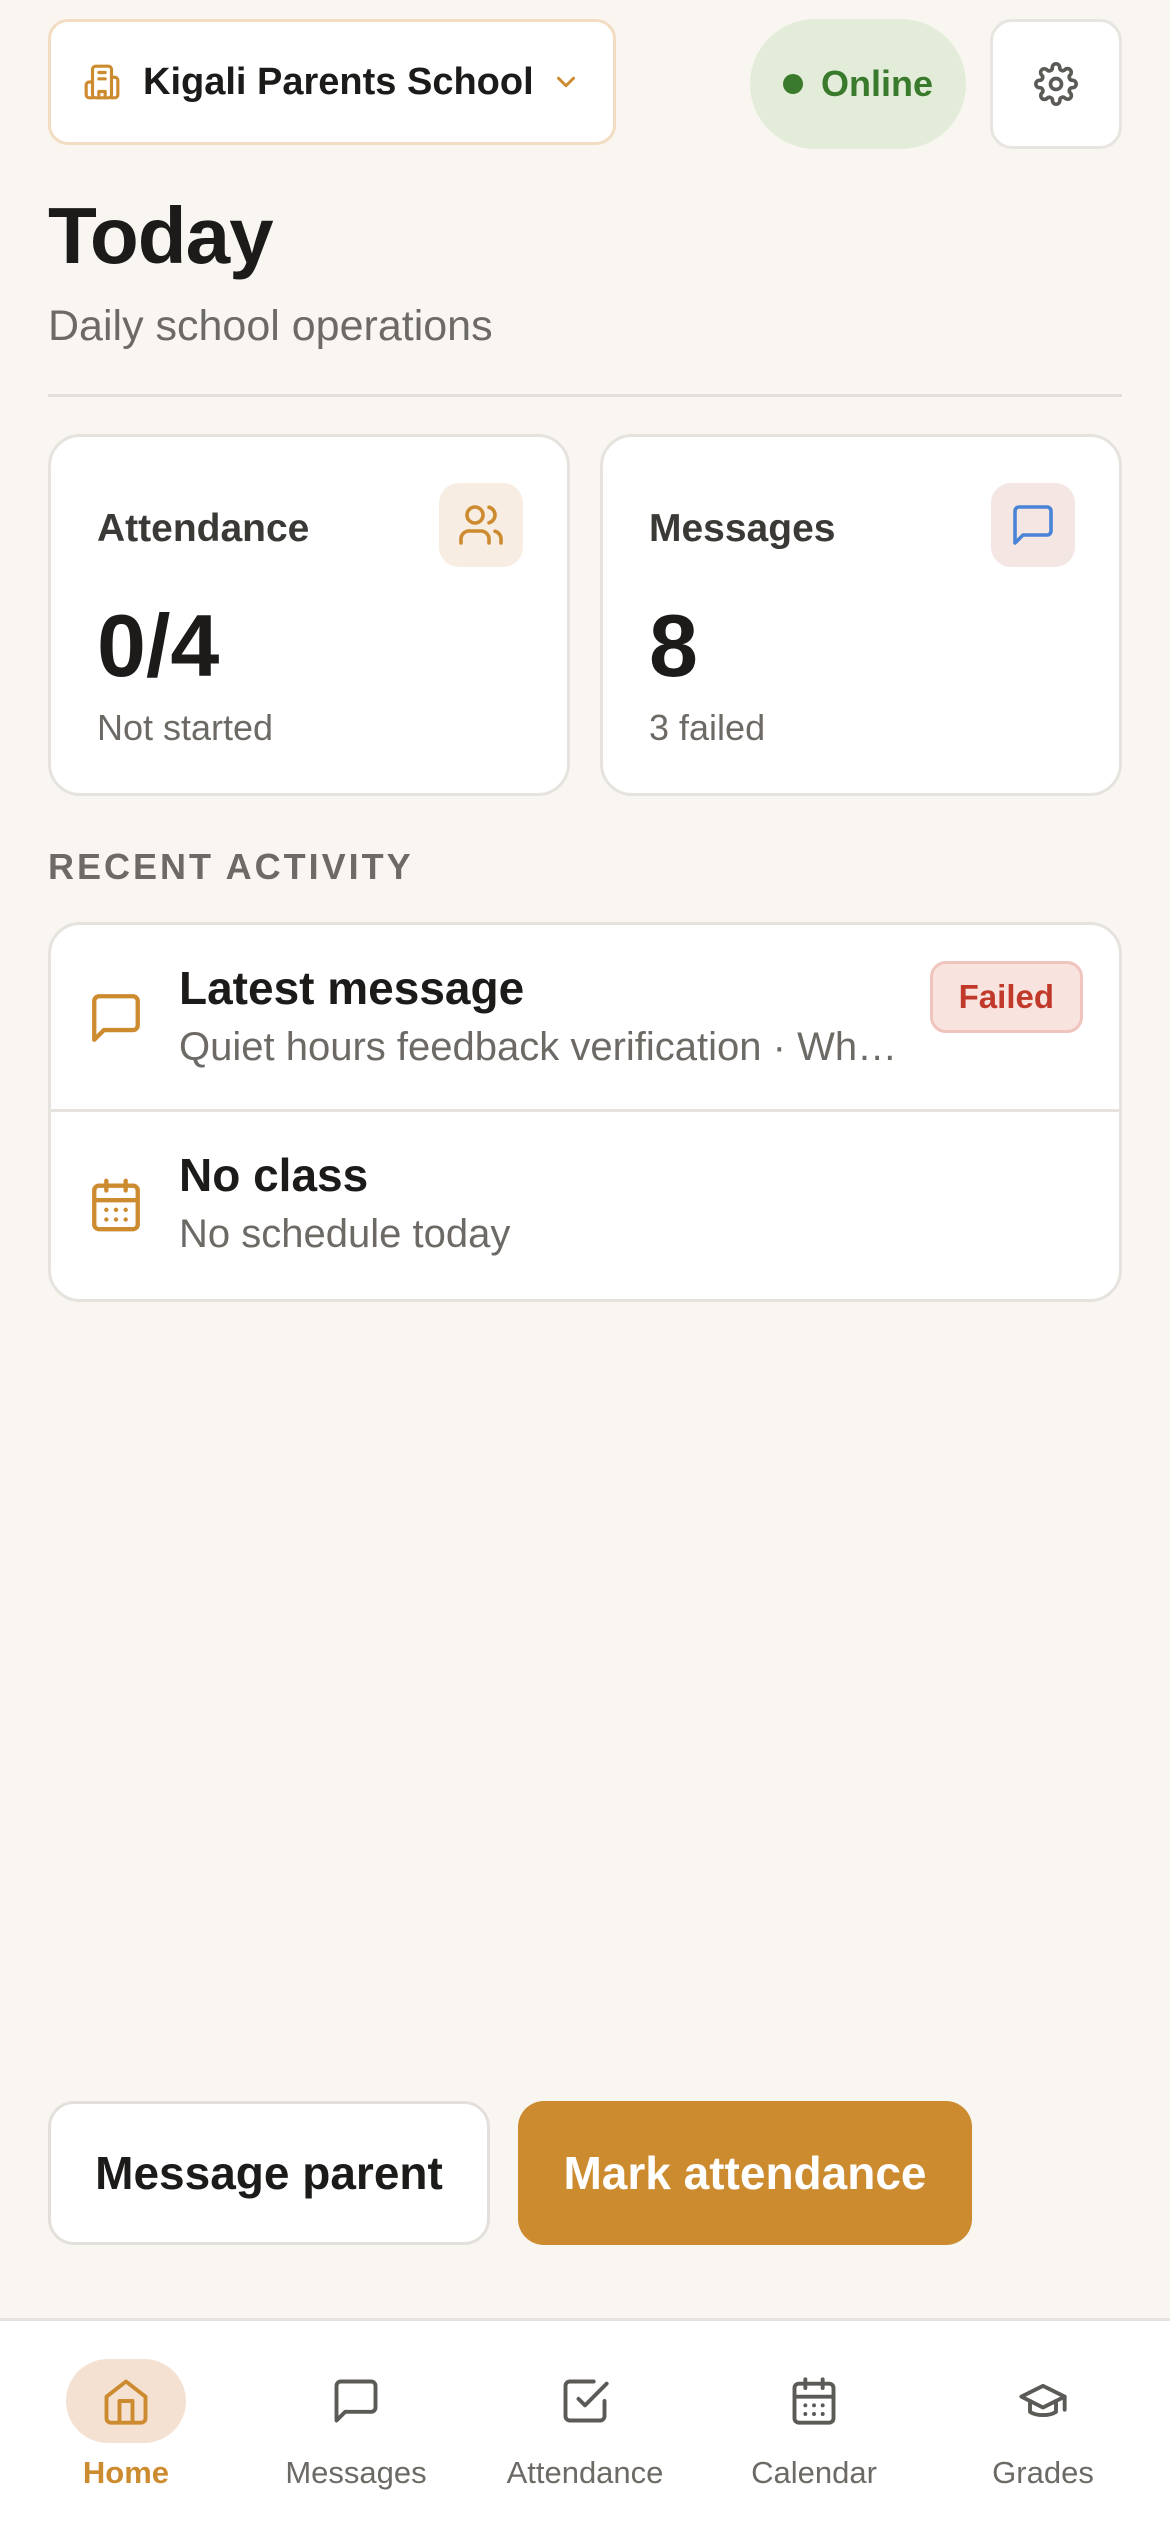 Image resolution: width=1170 pixels, height=2535 pixels. What do you see at coordinates (481, 525) in the screenshot?
I see `users-icon` at bounding box center [481, 525].